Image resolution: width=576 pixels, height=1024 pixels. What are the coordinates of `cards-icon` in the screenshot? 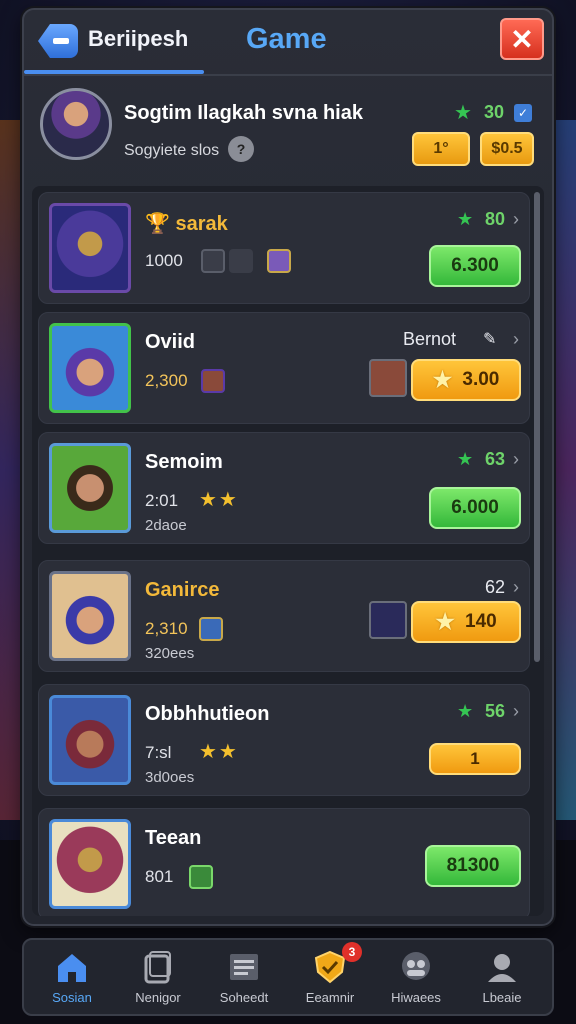 It's located at (157, 967).